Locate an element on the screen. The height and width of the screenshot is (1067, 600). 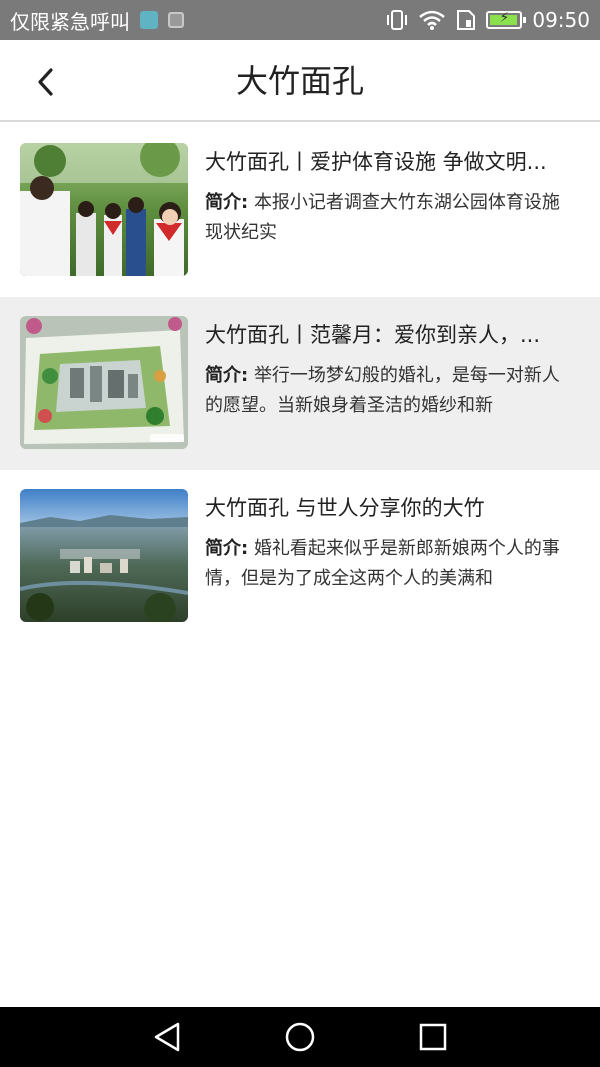
status-left: 仅限紧急呼叫 is located at coordinates (97, 20).